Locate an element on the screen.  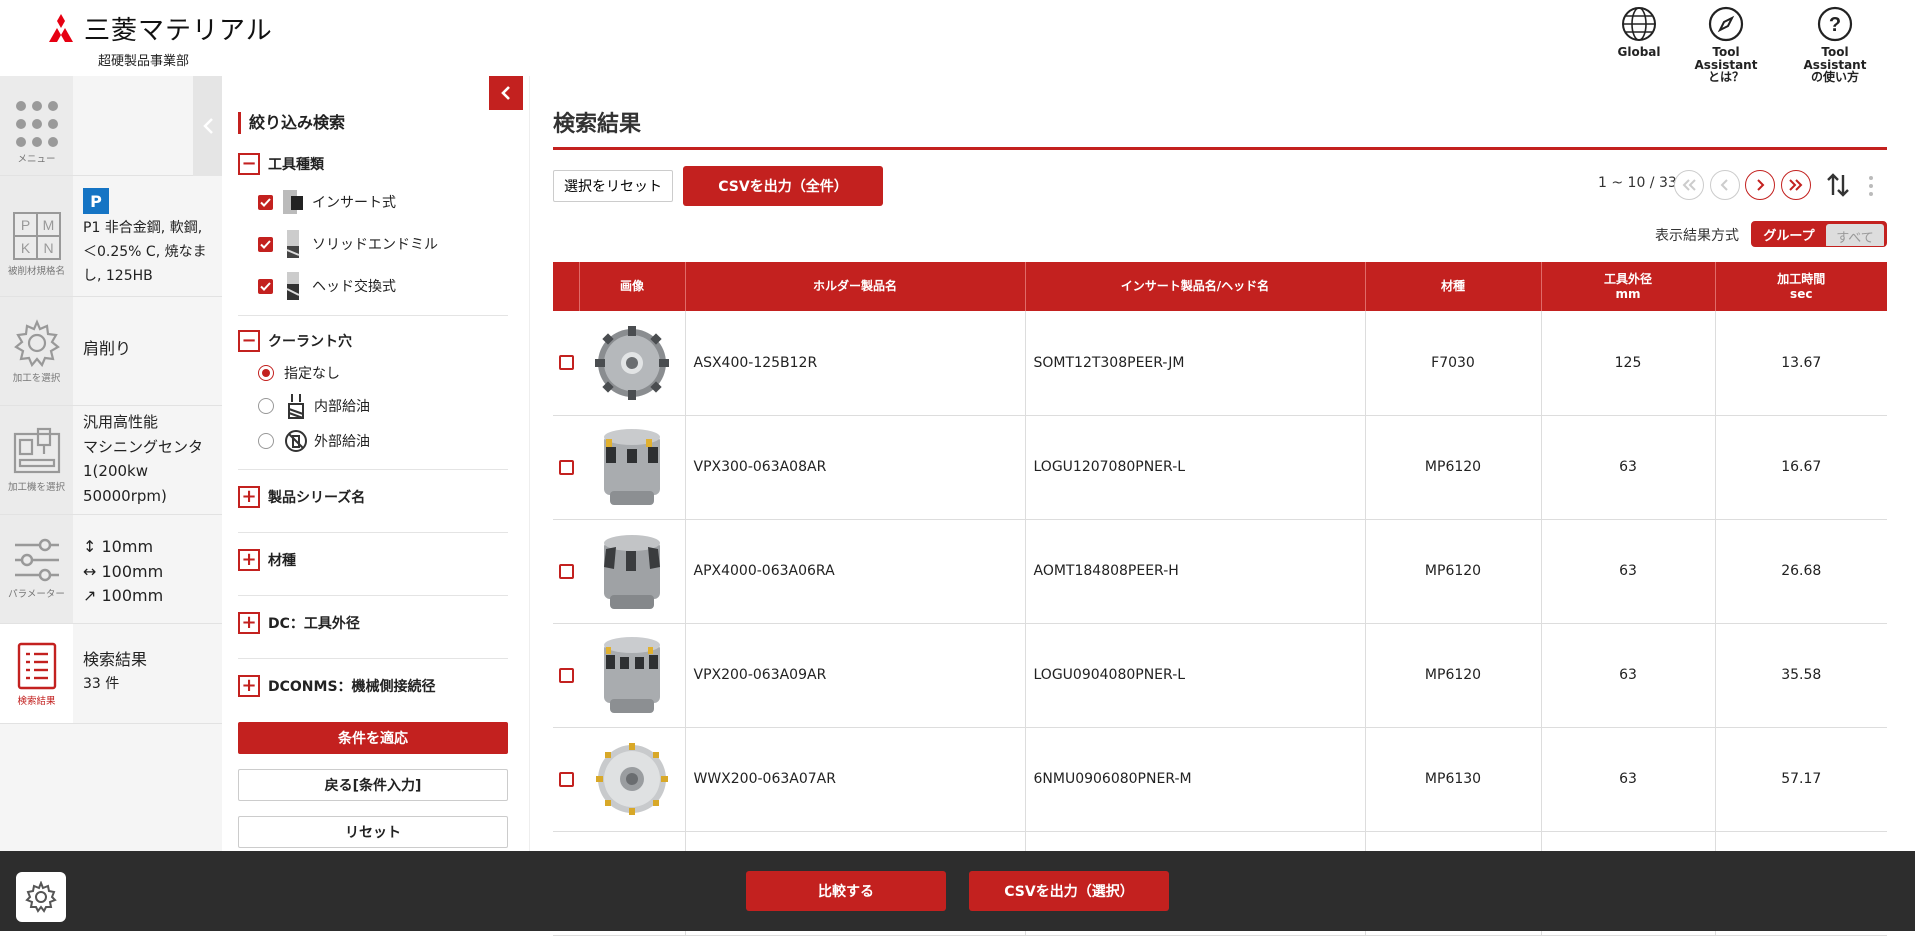
sort-arrows-icon is located at coordinates (1838, 185).